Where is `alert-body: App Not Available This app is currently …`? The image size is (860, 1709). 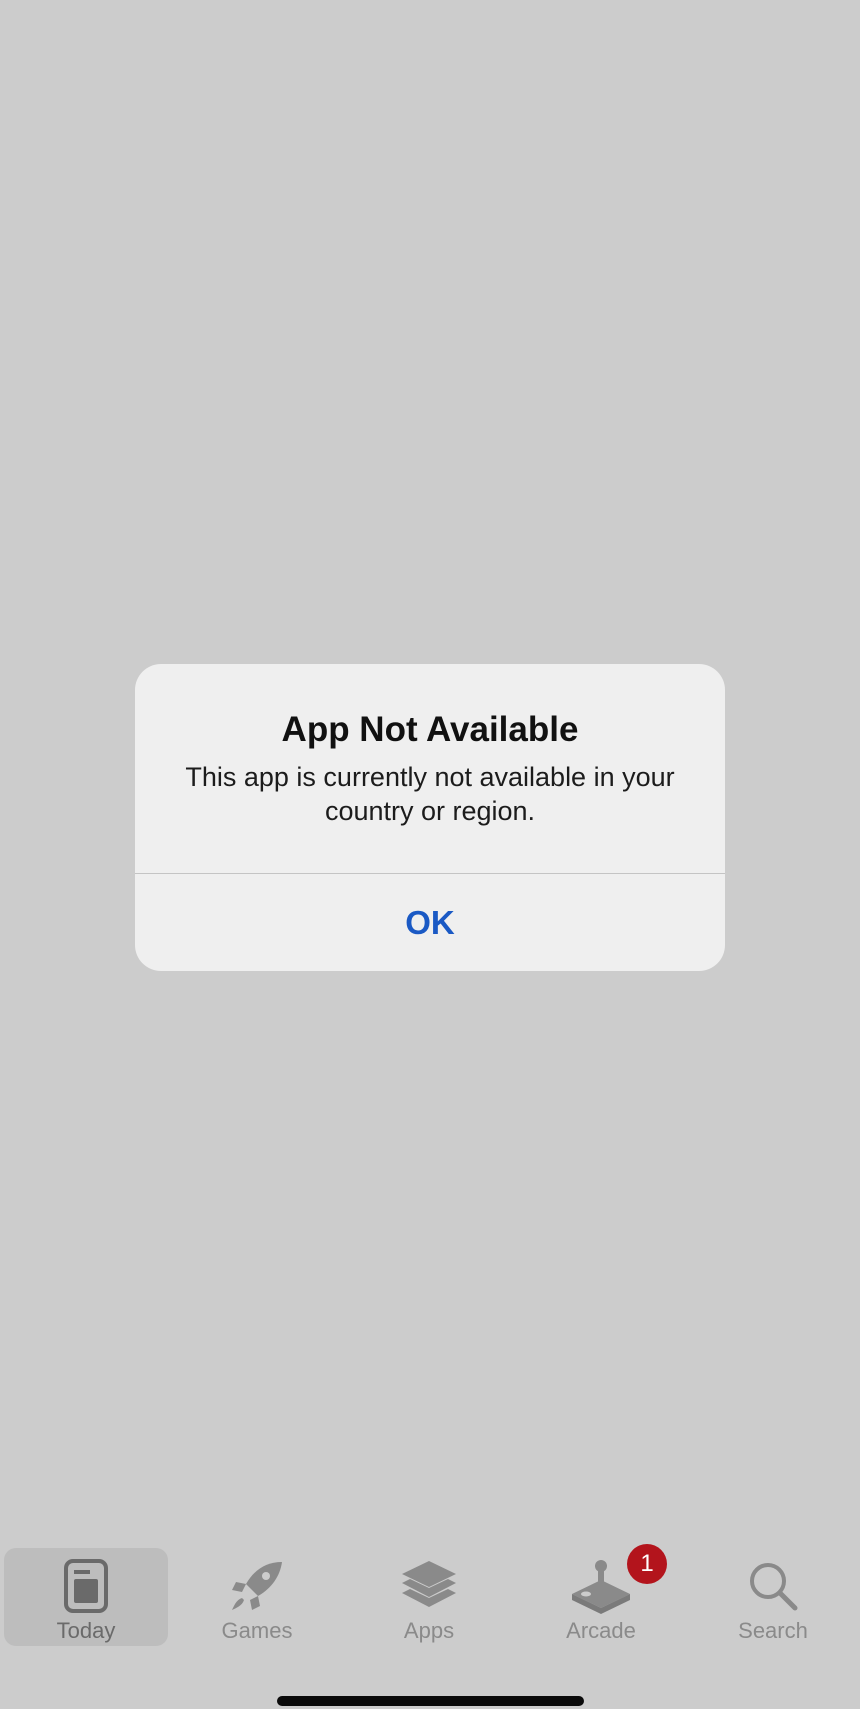
alert-body: App Not Available This app is currently … is located at coordinates (430, 769).